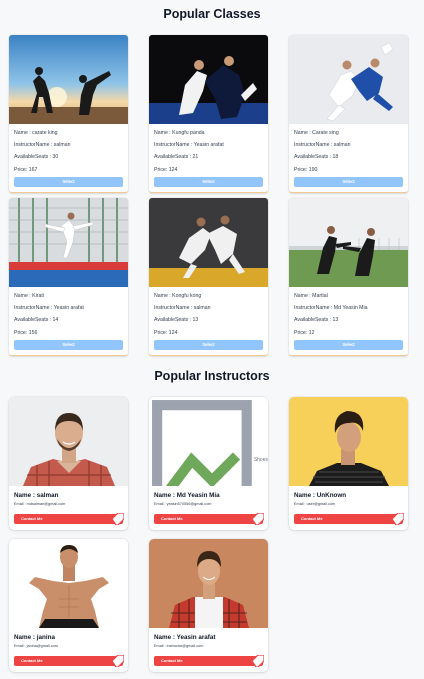  Describe the element at coordinates (36, 320) in the screenshot. I see `class-seats: AvailableSeats : 14` at that location.